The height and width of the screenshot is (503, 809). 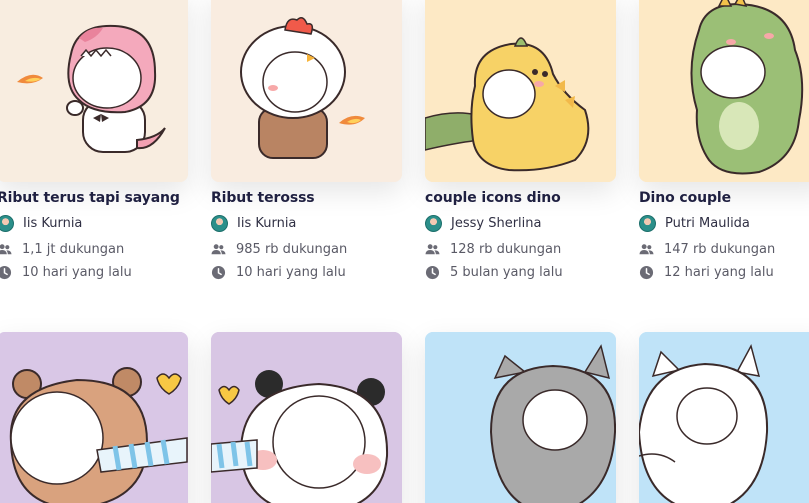 What do you see at coordinates (263, 198) in the screenshot?
I see `template-title: Ribut terosss` at bounding box center [263, 198].